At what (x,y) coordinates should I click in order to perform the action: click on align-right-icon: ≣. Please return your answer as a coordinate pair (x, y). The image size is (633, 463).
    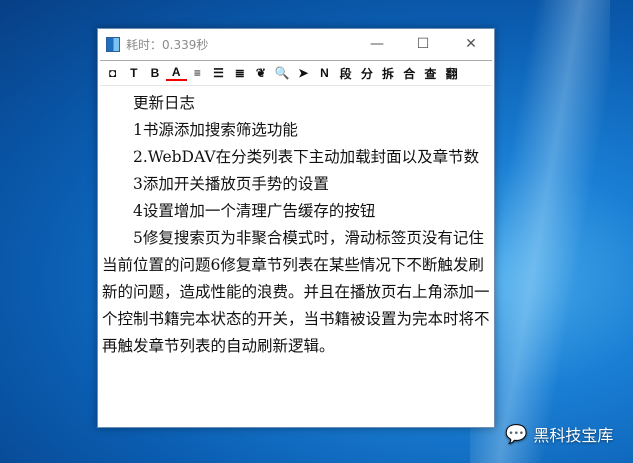
    Looking at the image, I should click on (239, 73).